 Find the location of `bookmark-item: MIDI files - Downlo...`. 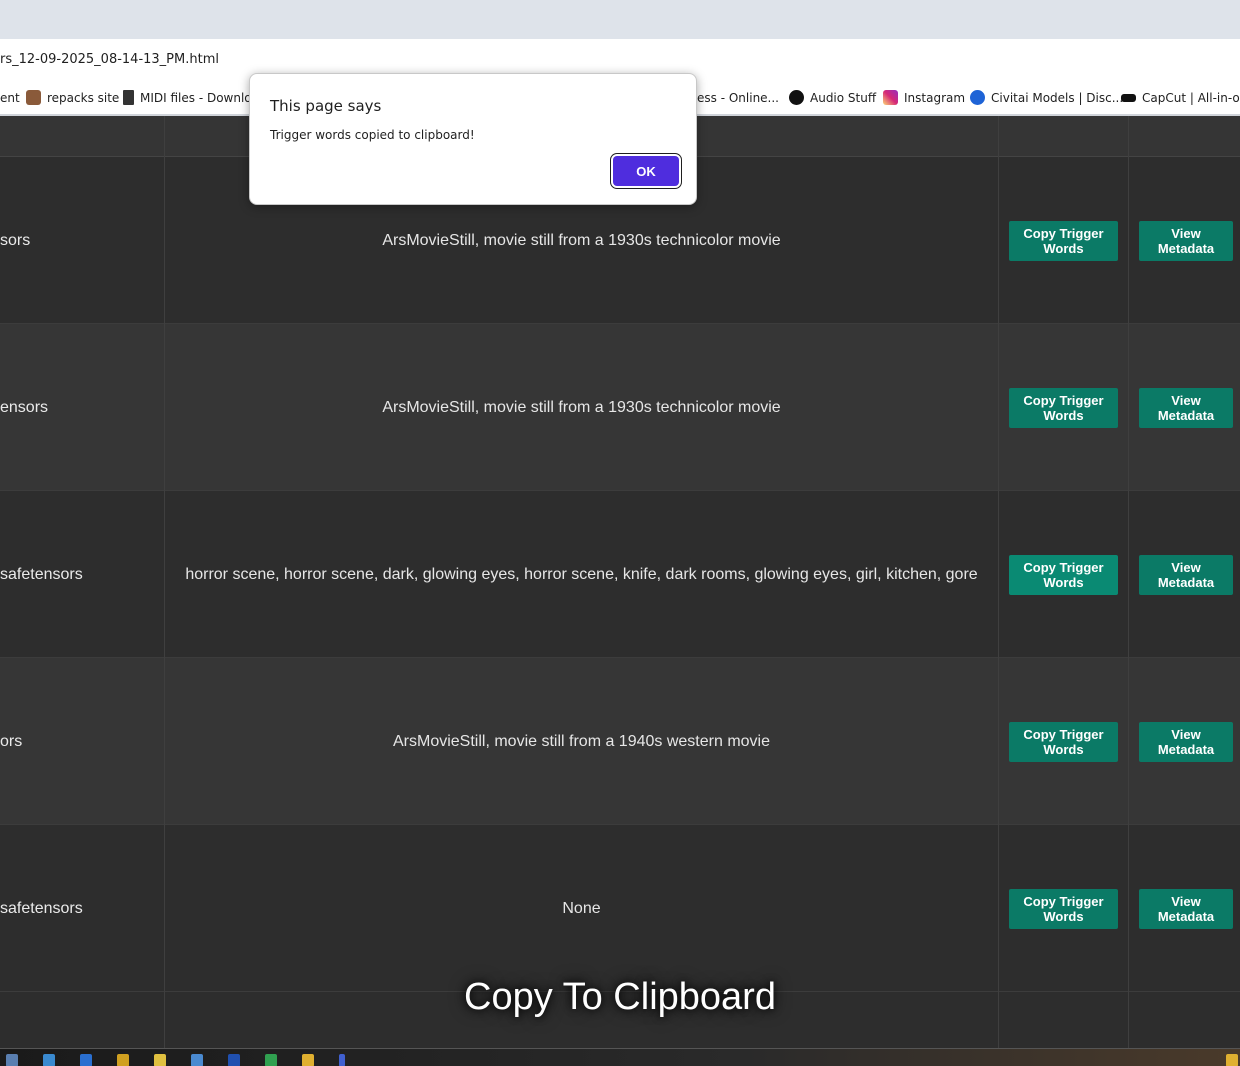

bookmark-item: MIDI files - Downlo... is located at coordinates (193, 96).